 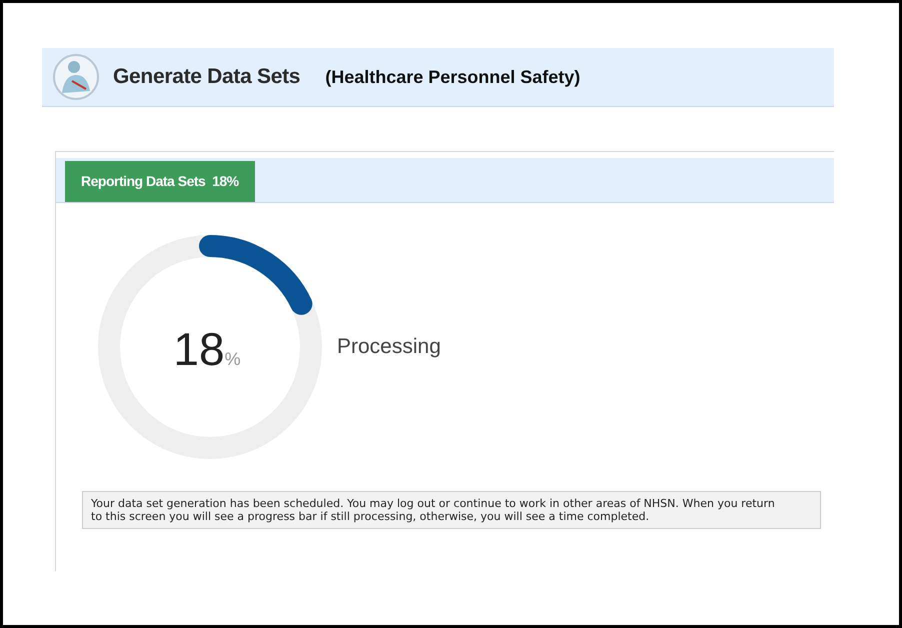 What do you see at coordinates (452, 77) in the screenshot?
I see `page-subtitle: (Healthcare Personnel Safety)` at bounding box center [452, 77].